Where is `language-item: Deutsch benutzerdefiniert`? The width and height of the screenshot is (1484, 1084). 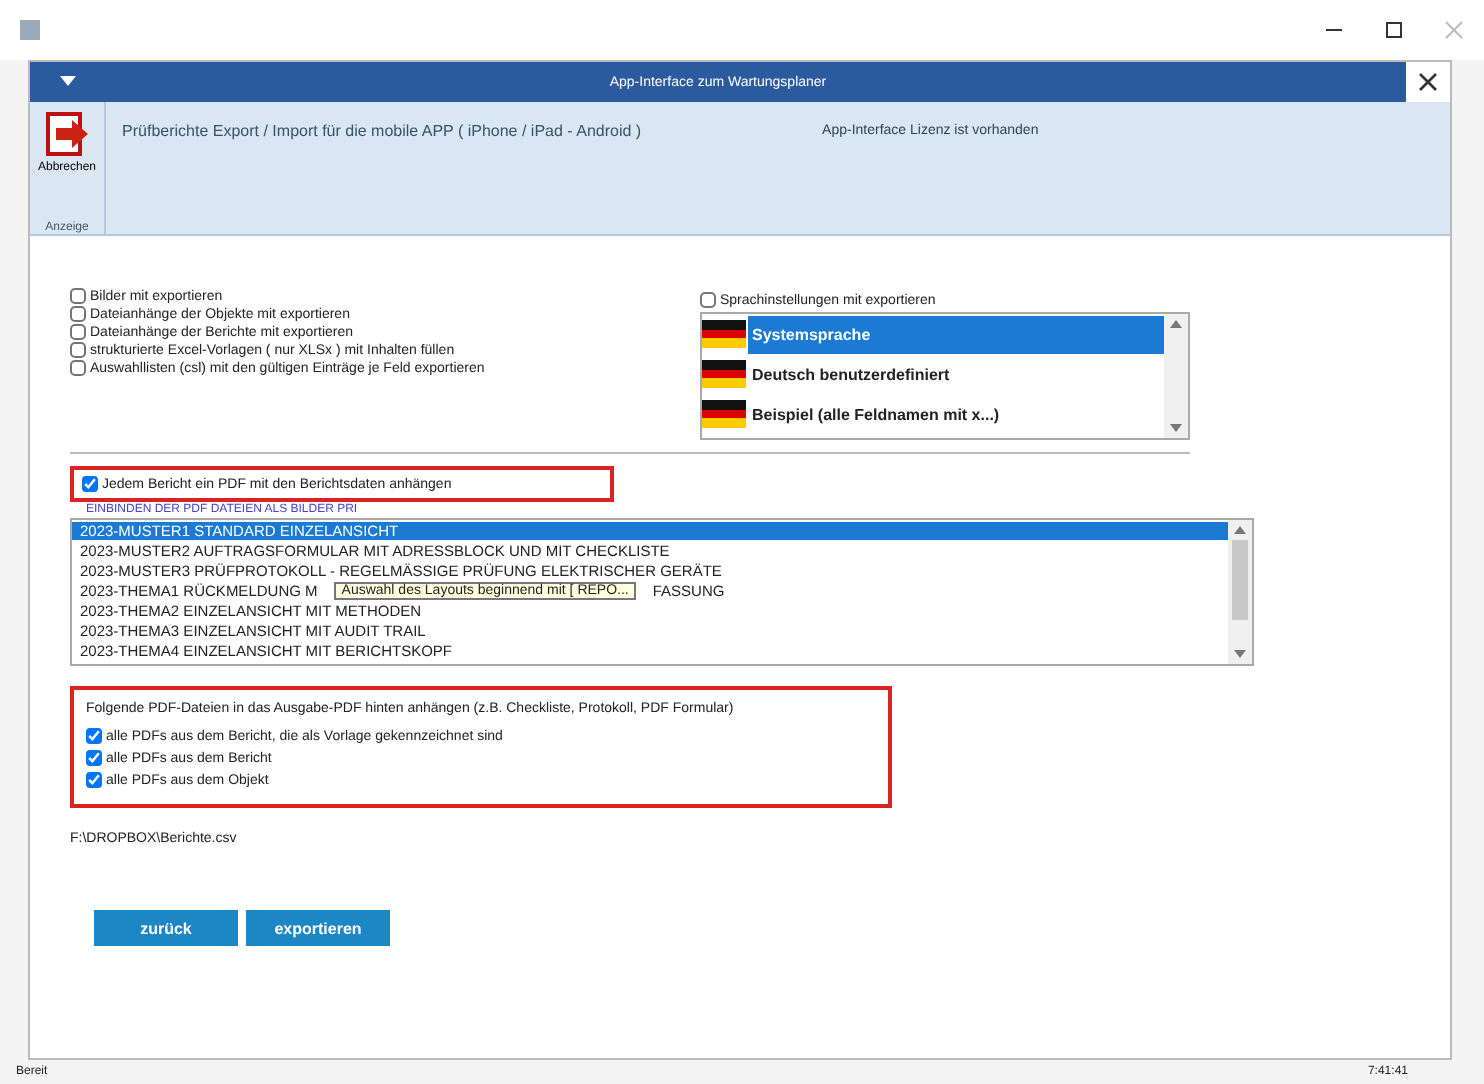
language-item: Deutsch benutzerdefiniert is located at coordinates (956, 374).